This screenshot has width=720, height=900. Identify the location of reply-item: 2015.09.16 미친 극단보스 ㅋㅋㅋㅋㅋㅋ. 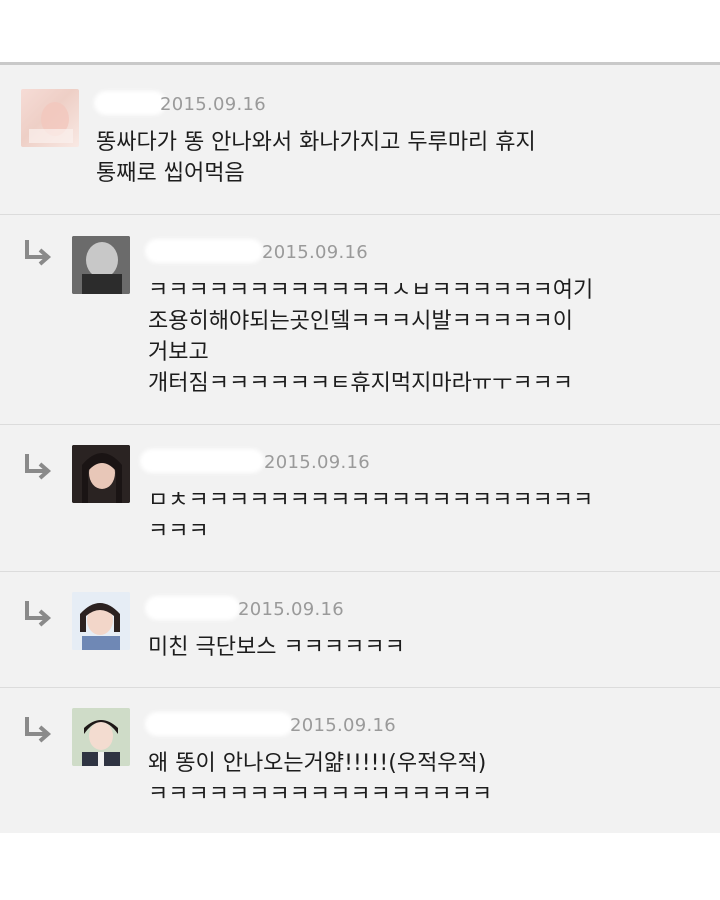
(360, 630).